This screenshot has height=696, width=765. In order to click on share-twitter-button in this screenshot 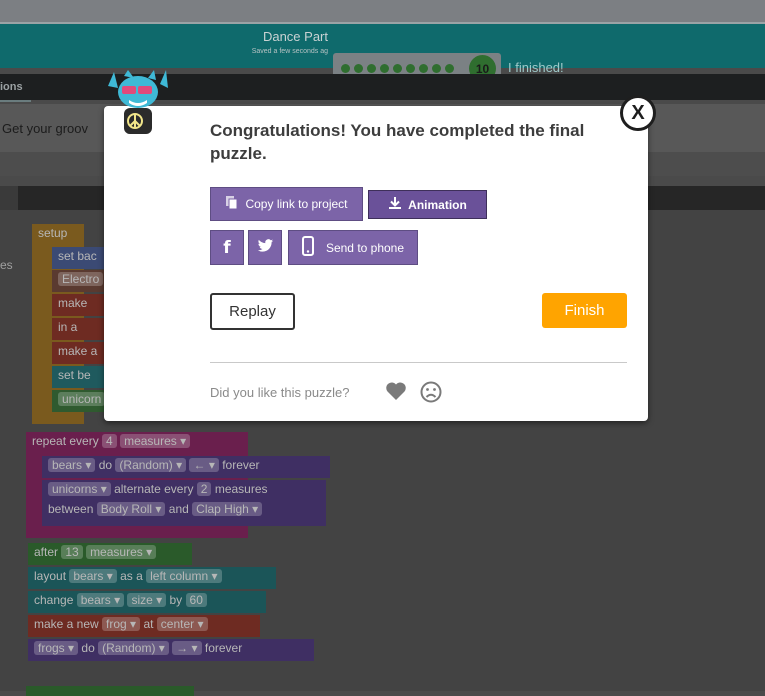, I will do `click(265, 247)`.